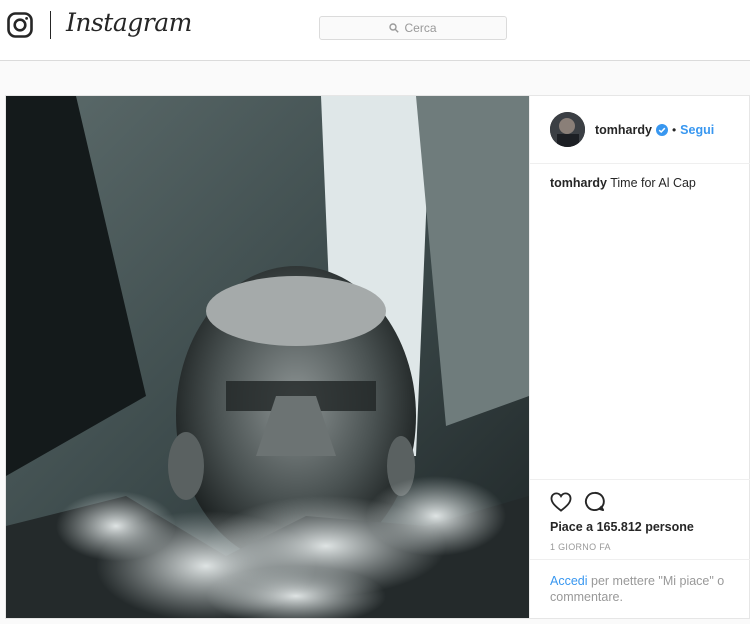  I want to click on avatar-image, so click(567, 129).